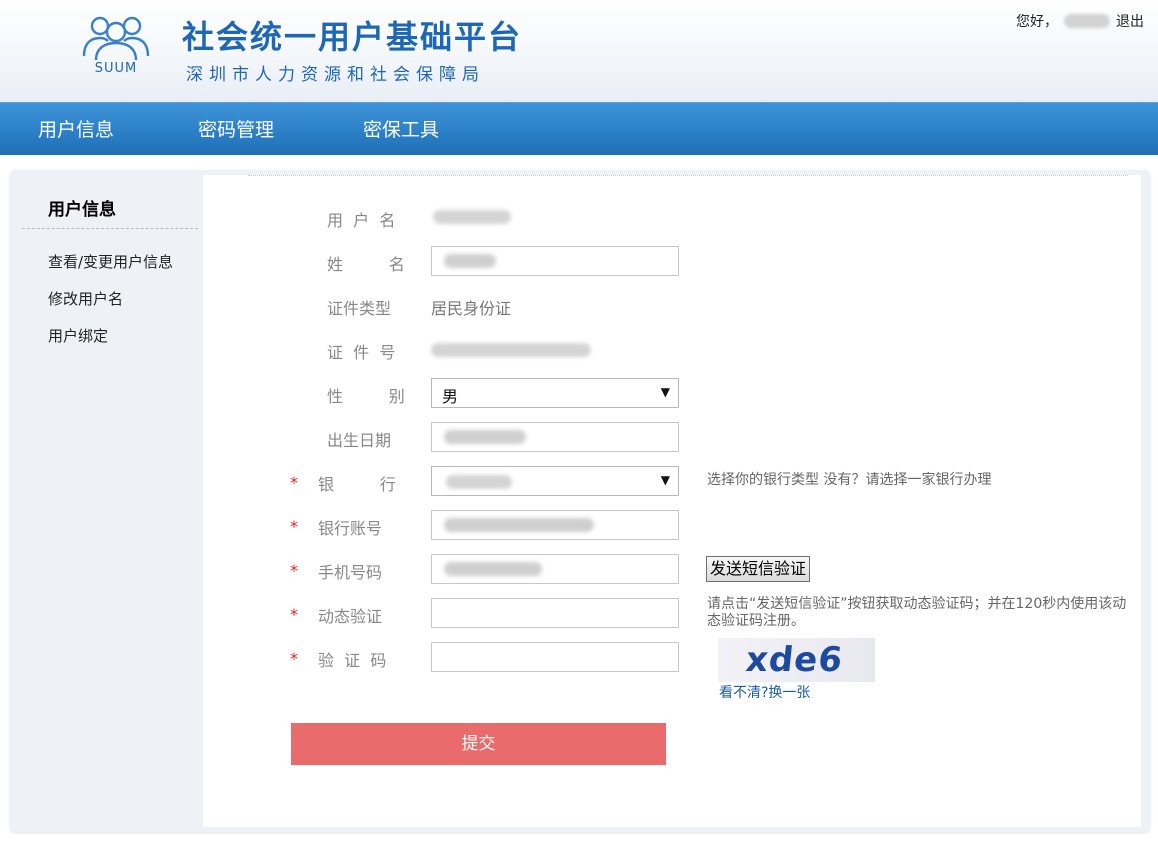 The height and width of the screenshot is (844, 1158). What do you see at coordinates (555, 261) in the screenshot?
I see `name-input` at bounding box center [555, 261].